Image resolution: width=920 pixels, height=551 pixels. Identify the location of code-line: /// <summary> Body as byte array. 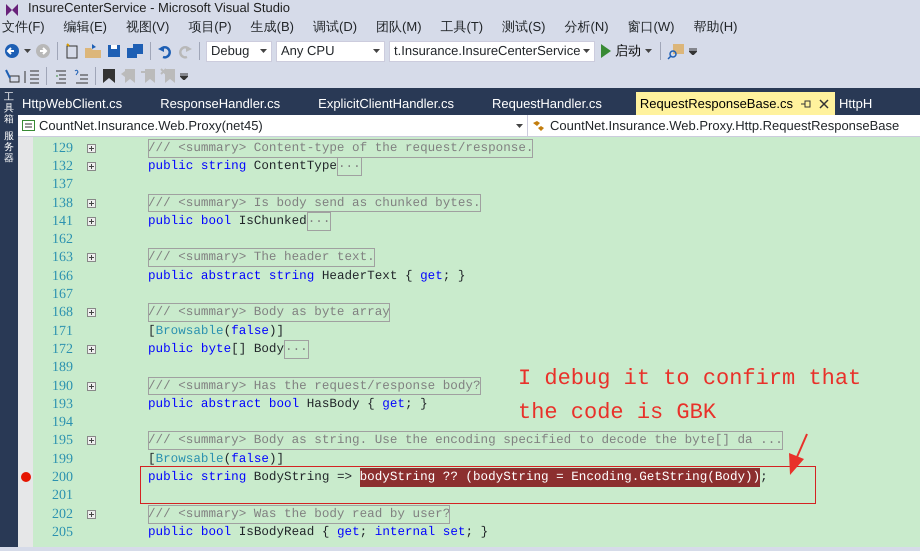
(249, 312).